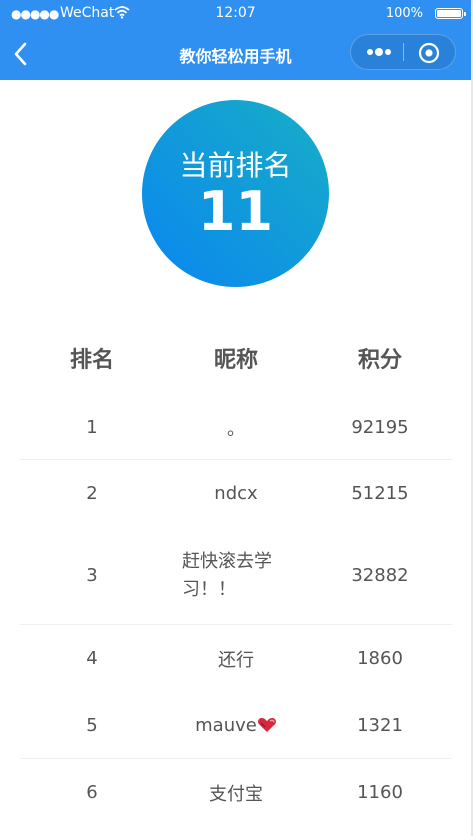  What do you see at coordinates (380, 493) in the screenshot?
I see `score-cell: 51215` at bounding box center [380, 493].